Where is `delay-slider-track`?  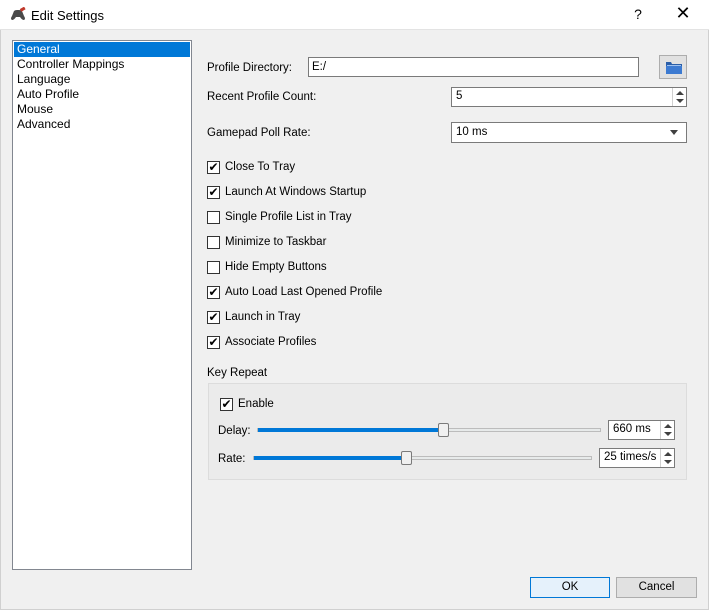 delay-slider-track is located at coordinates (429, 430).